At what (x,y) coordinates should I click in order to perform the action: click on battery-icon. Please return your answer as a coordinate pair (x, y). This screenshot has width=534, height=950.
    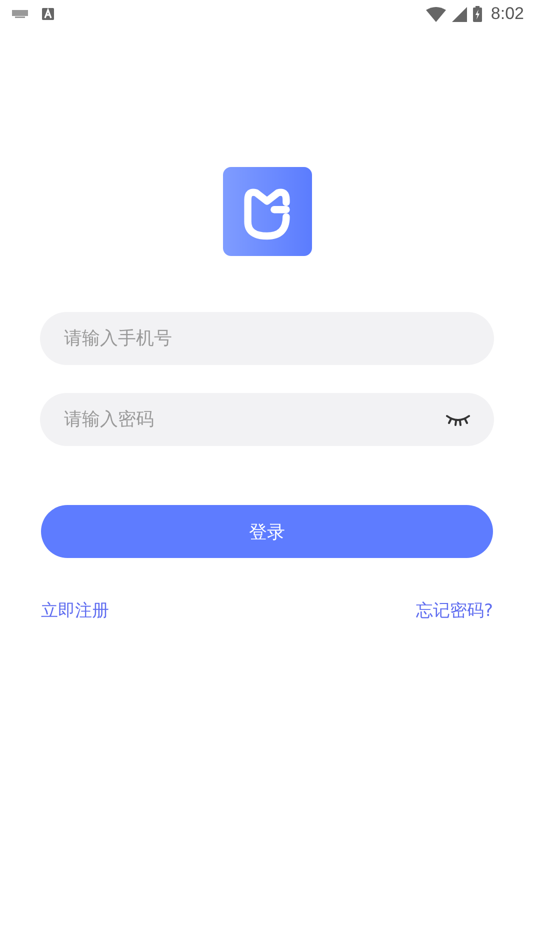
    Looking at the image, I should click on (477, 14).